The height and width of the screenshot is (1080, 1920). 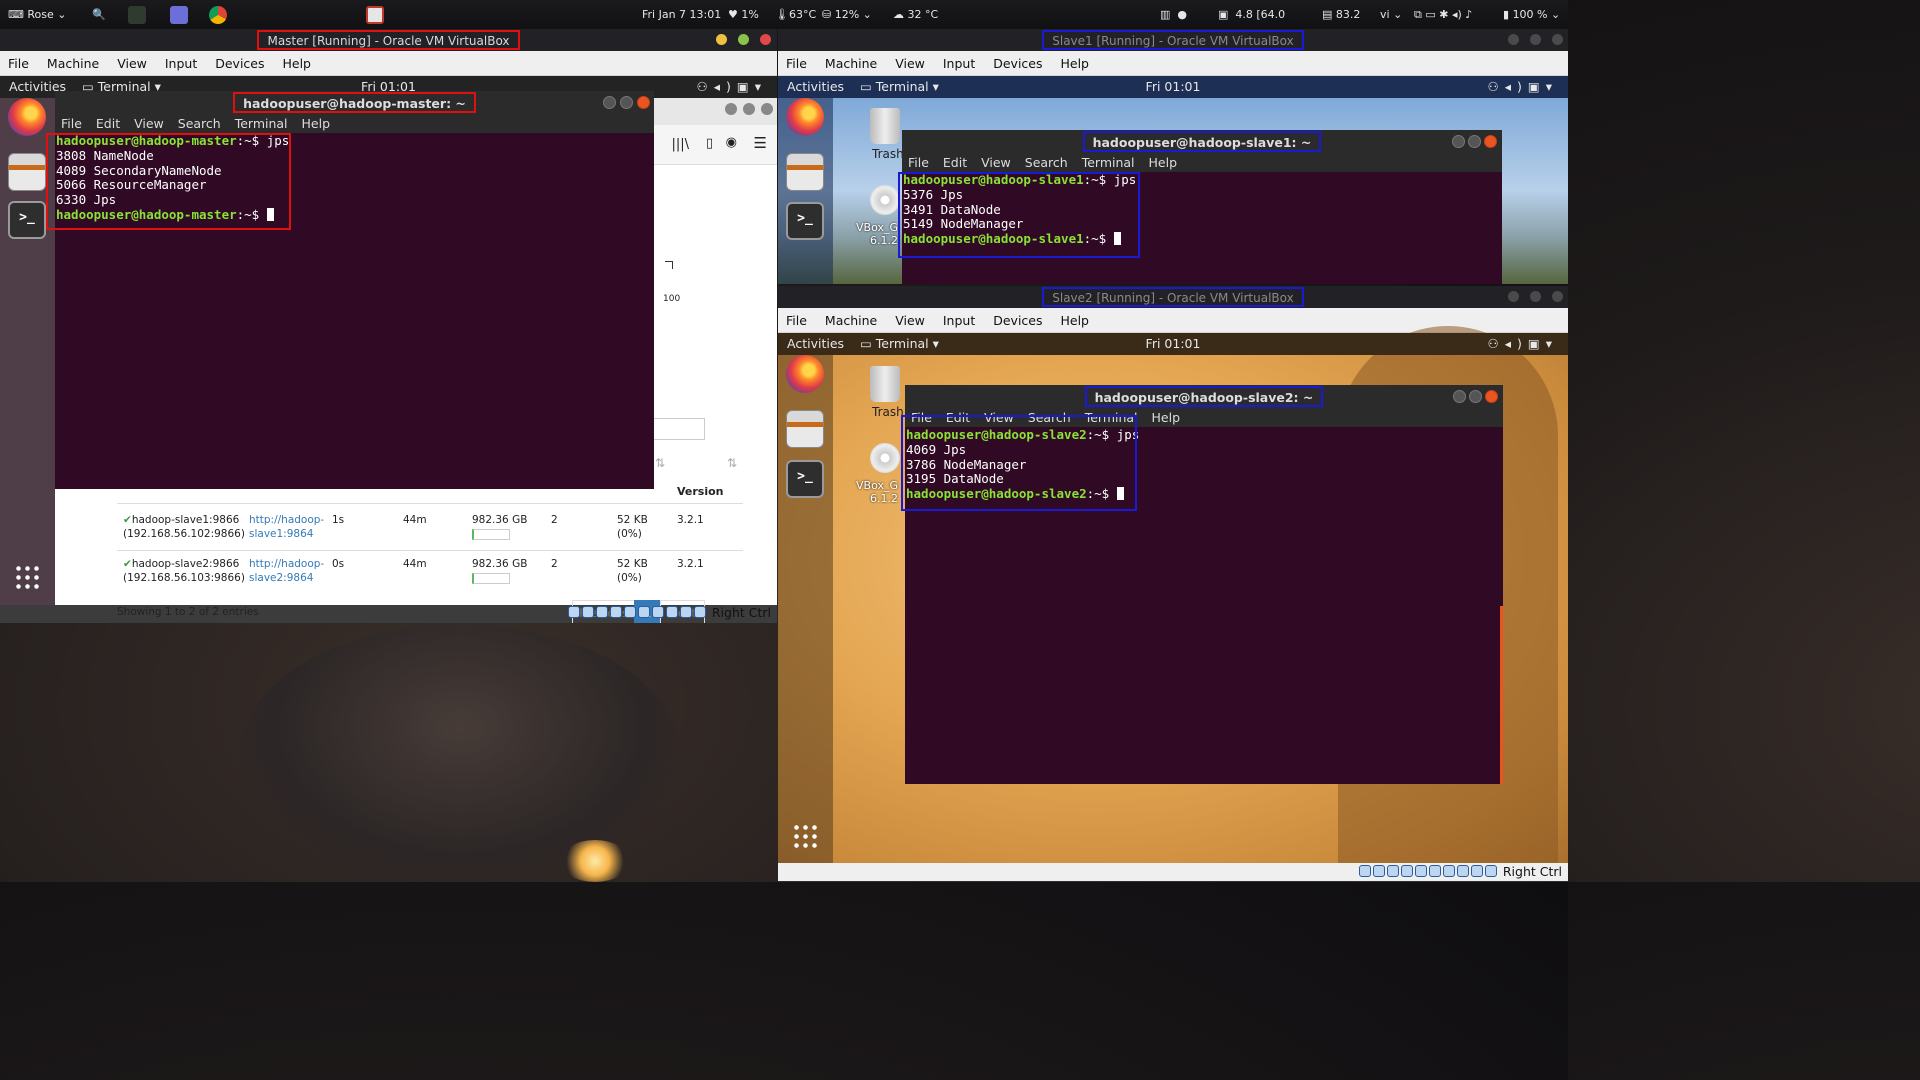 What do you see at coordinates (1443, 14) in the screenshot?
I see `system-tray: ⧉ ▭ ✱ ◂) ♪` at bounding box center [1443, 14].